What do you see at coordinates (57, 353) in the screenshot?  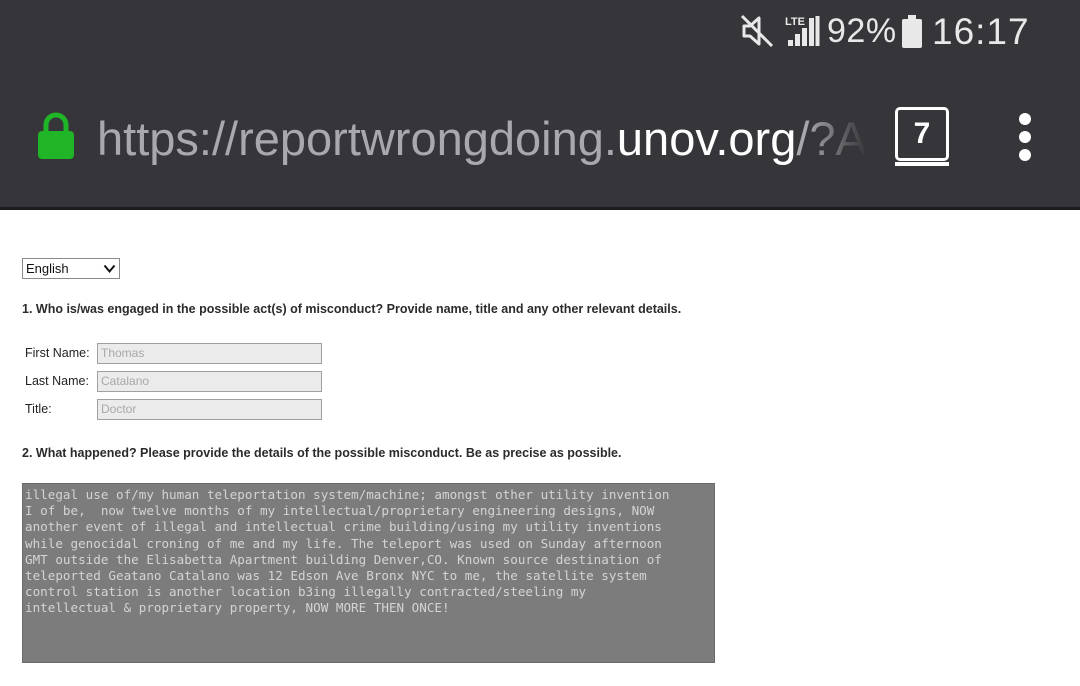 I see `first-name-label: First Name:` at bounding box center [57, 353].